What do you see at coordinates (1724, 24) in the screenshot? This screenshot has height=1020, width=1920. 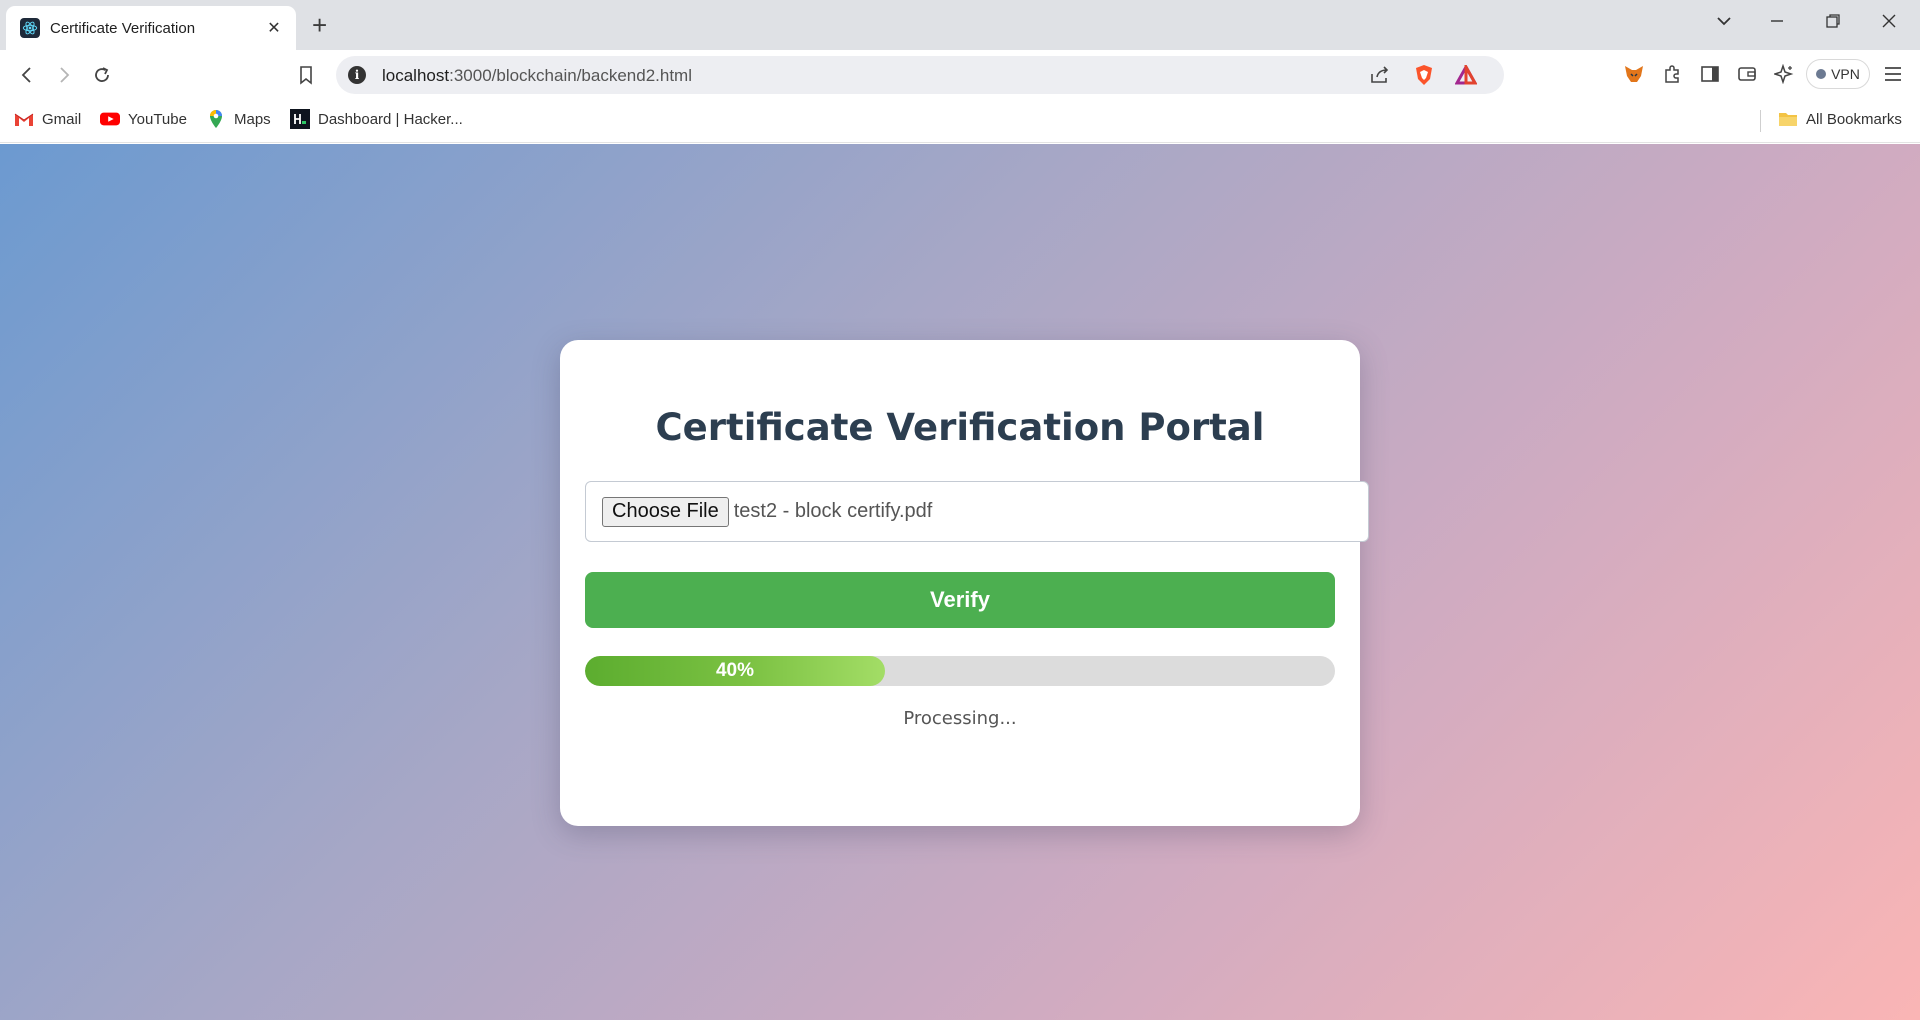 I see `tab-search-chevron-icon` at bounding box center [1724, 24].